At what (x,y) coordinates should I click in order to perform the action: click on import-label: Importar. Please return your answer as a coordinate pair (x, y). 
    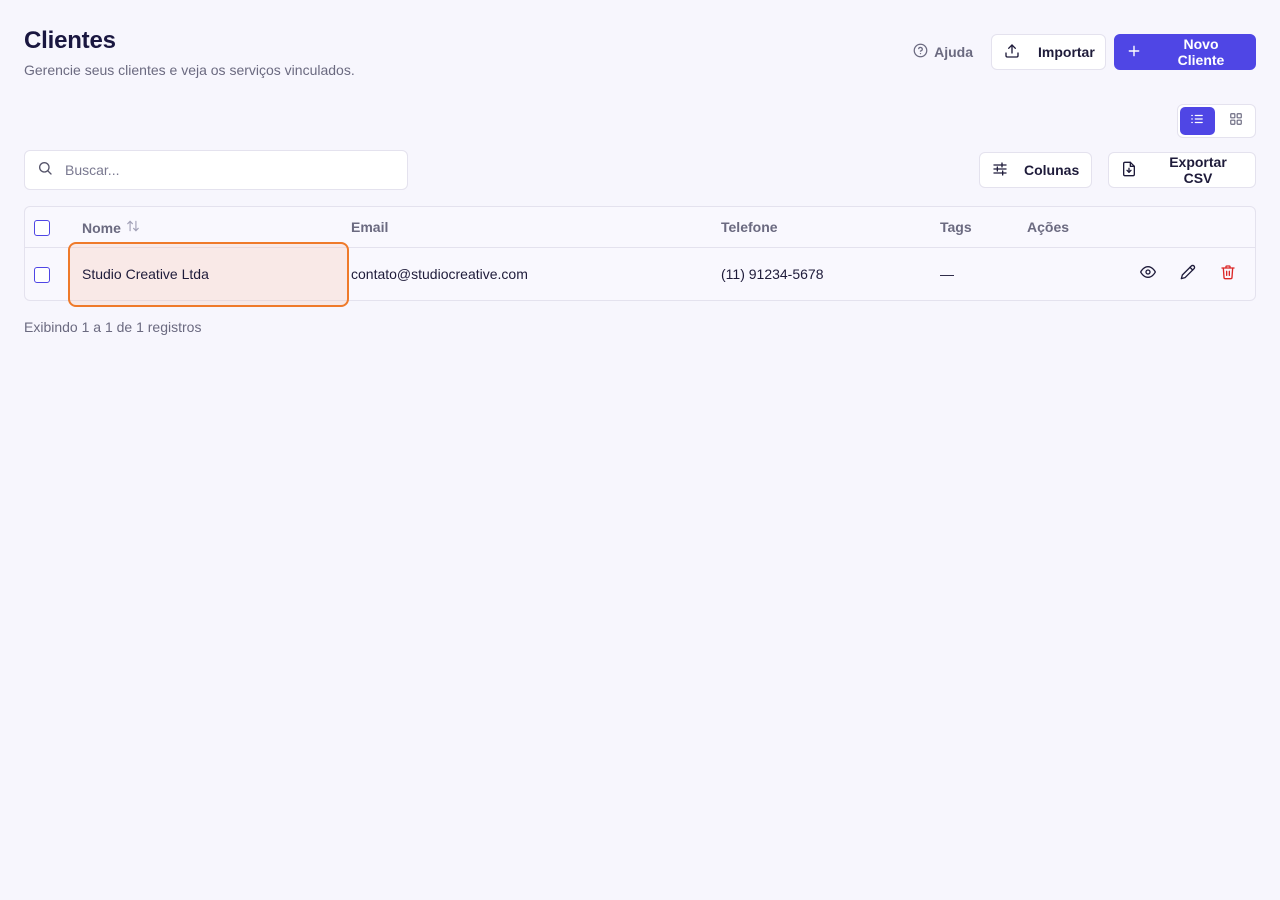
    Looking at the image, I should click on (1066, 52).